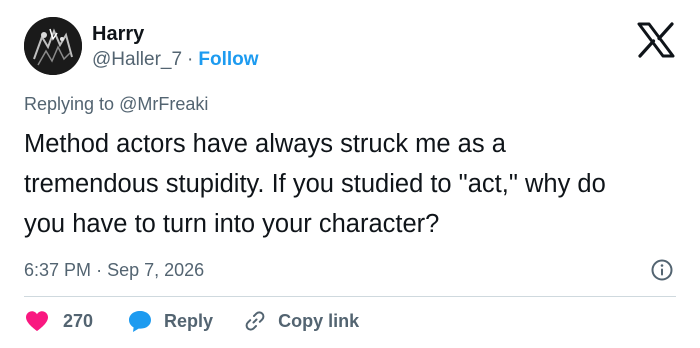  I want to click on tweet-time: 6:37 PM, so click(58, 270).